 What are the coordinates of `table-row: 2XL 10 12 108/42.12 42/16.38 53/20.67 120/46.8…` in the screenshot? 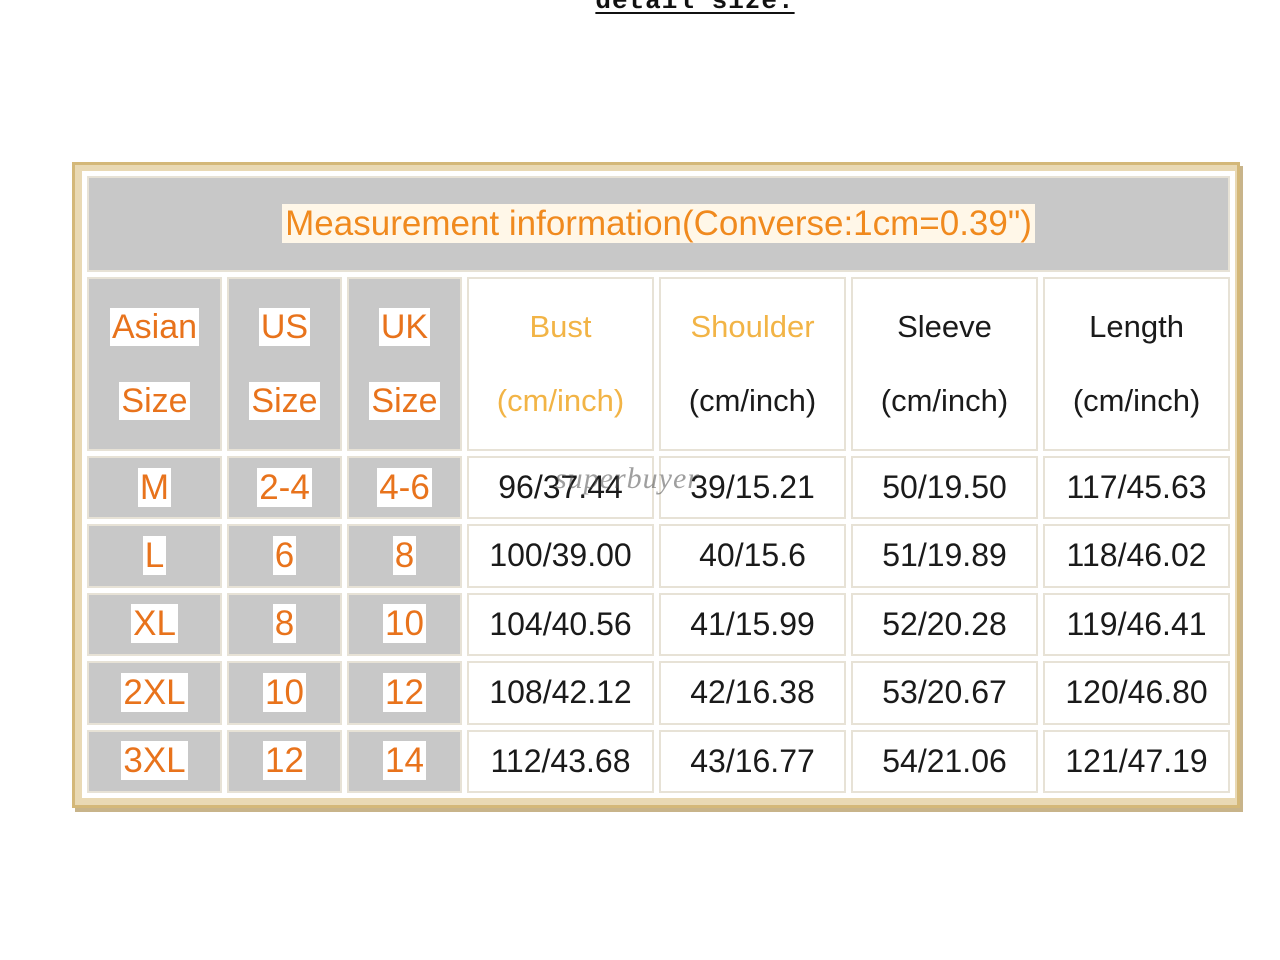 It's located at (659, 693).